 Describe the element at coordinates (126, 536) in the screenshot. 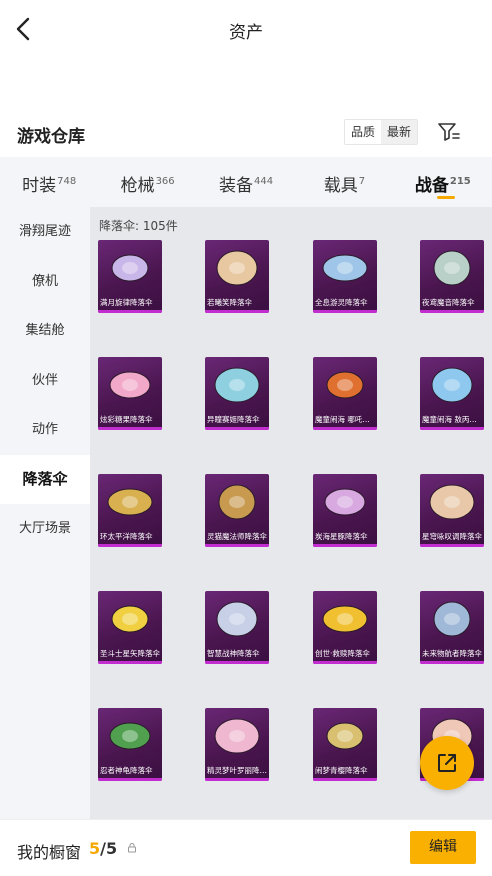

I see `parachute-name: 环太平洋降落伞` at that location.